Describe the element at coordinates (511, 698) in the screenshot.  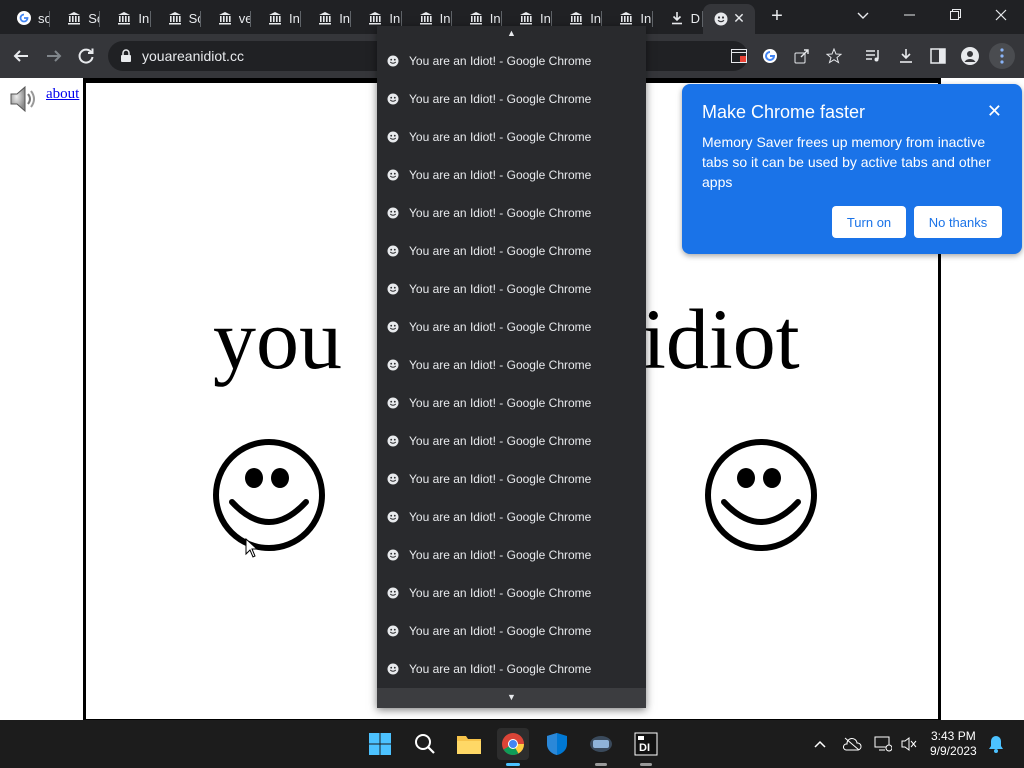
I see `scroll-down-icon: ▼` at that location.